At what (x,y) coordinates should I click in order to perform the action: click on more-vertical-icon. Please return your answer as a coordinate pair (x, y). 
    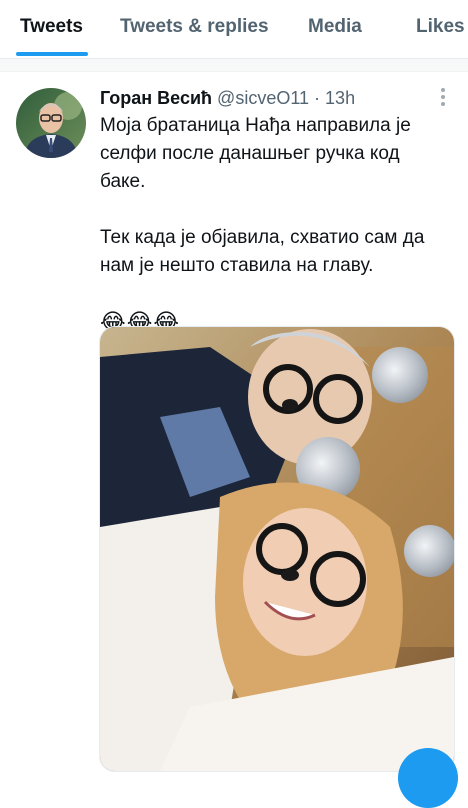
    Looking at the image, I should click on (443, 97).